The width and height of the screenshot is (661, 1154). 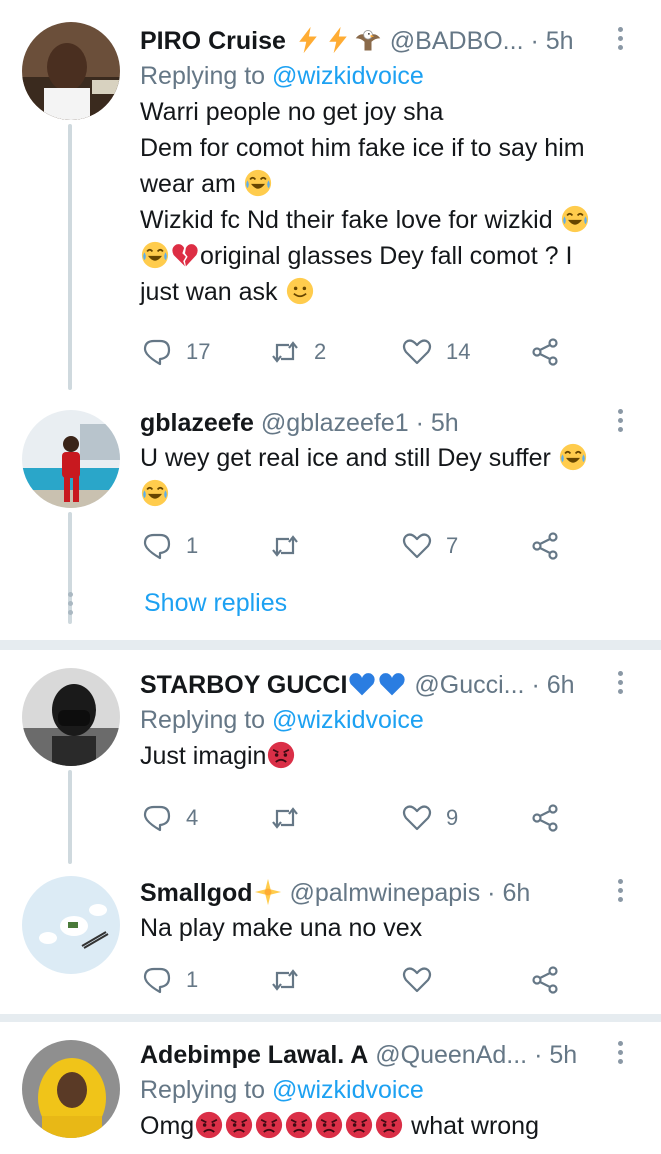 I want to click on tweet-text: Na play make una no vex, so click(x=390, y=928).